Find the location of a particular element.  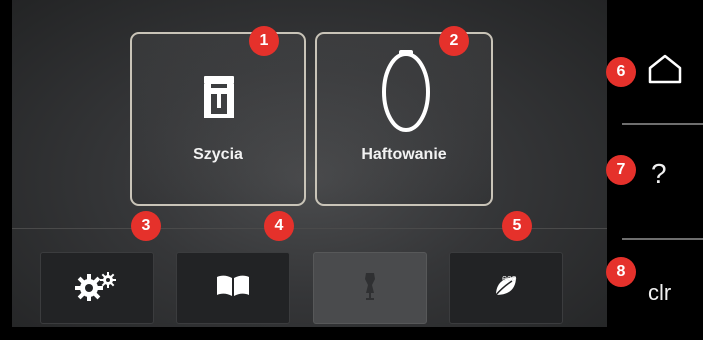

sewing-label: Szycia is located at coordinates (218, 154).